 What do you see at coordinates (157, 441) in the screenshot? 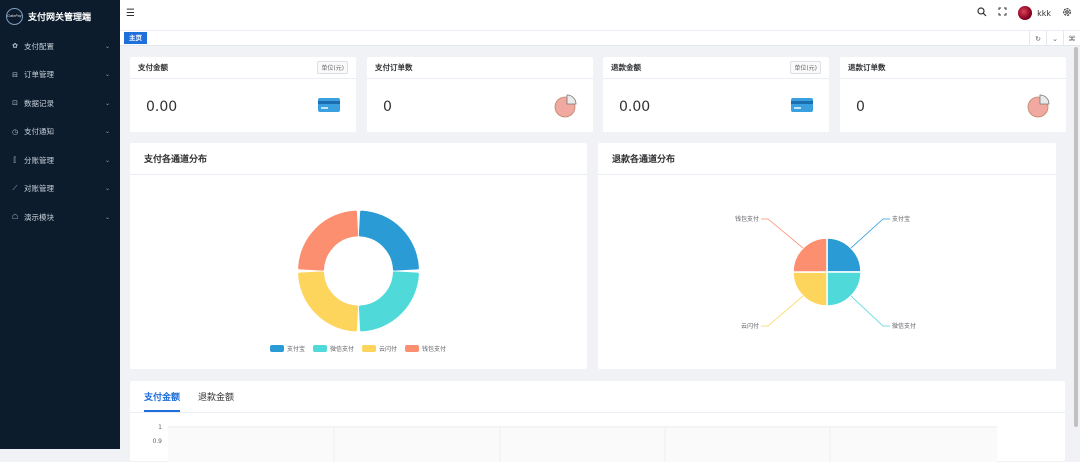
I see `y-tick-label: 0.9` at bounding box center [157, 441].